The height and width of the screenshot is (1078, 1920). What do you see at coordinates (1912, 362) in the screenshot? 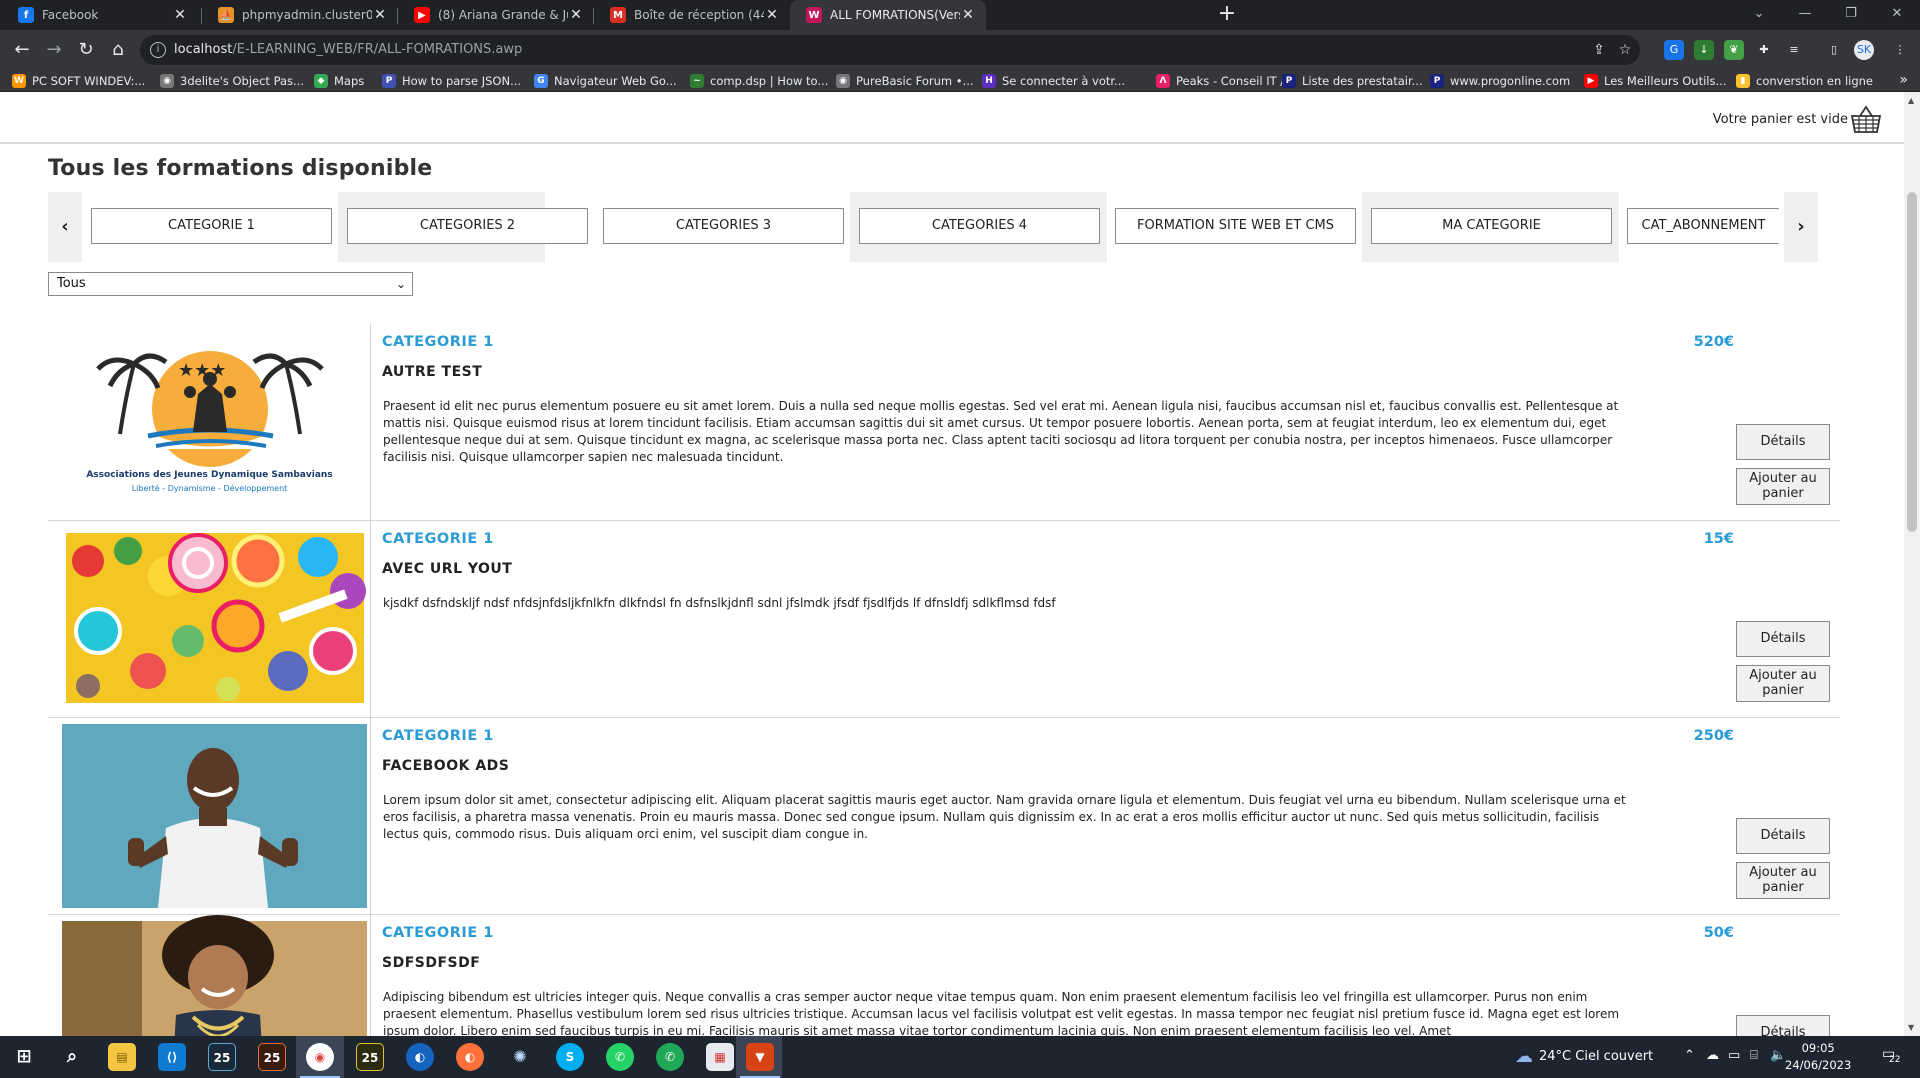
I see `scrollbar-thumb` at bounding box center [1912, 362].